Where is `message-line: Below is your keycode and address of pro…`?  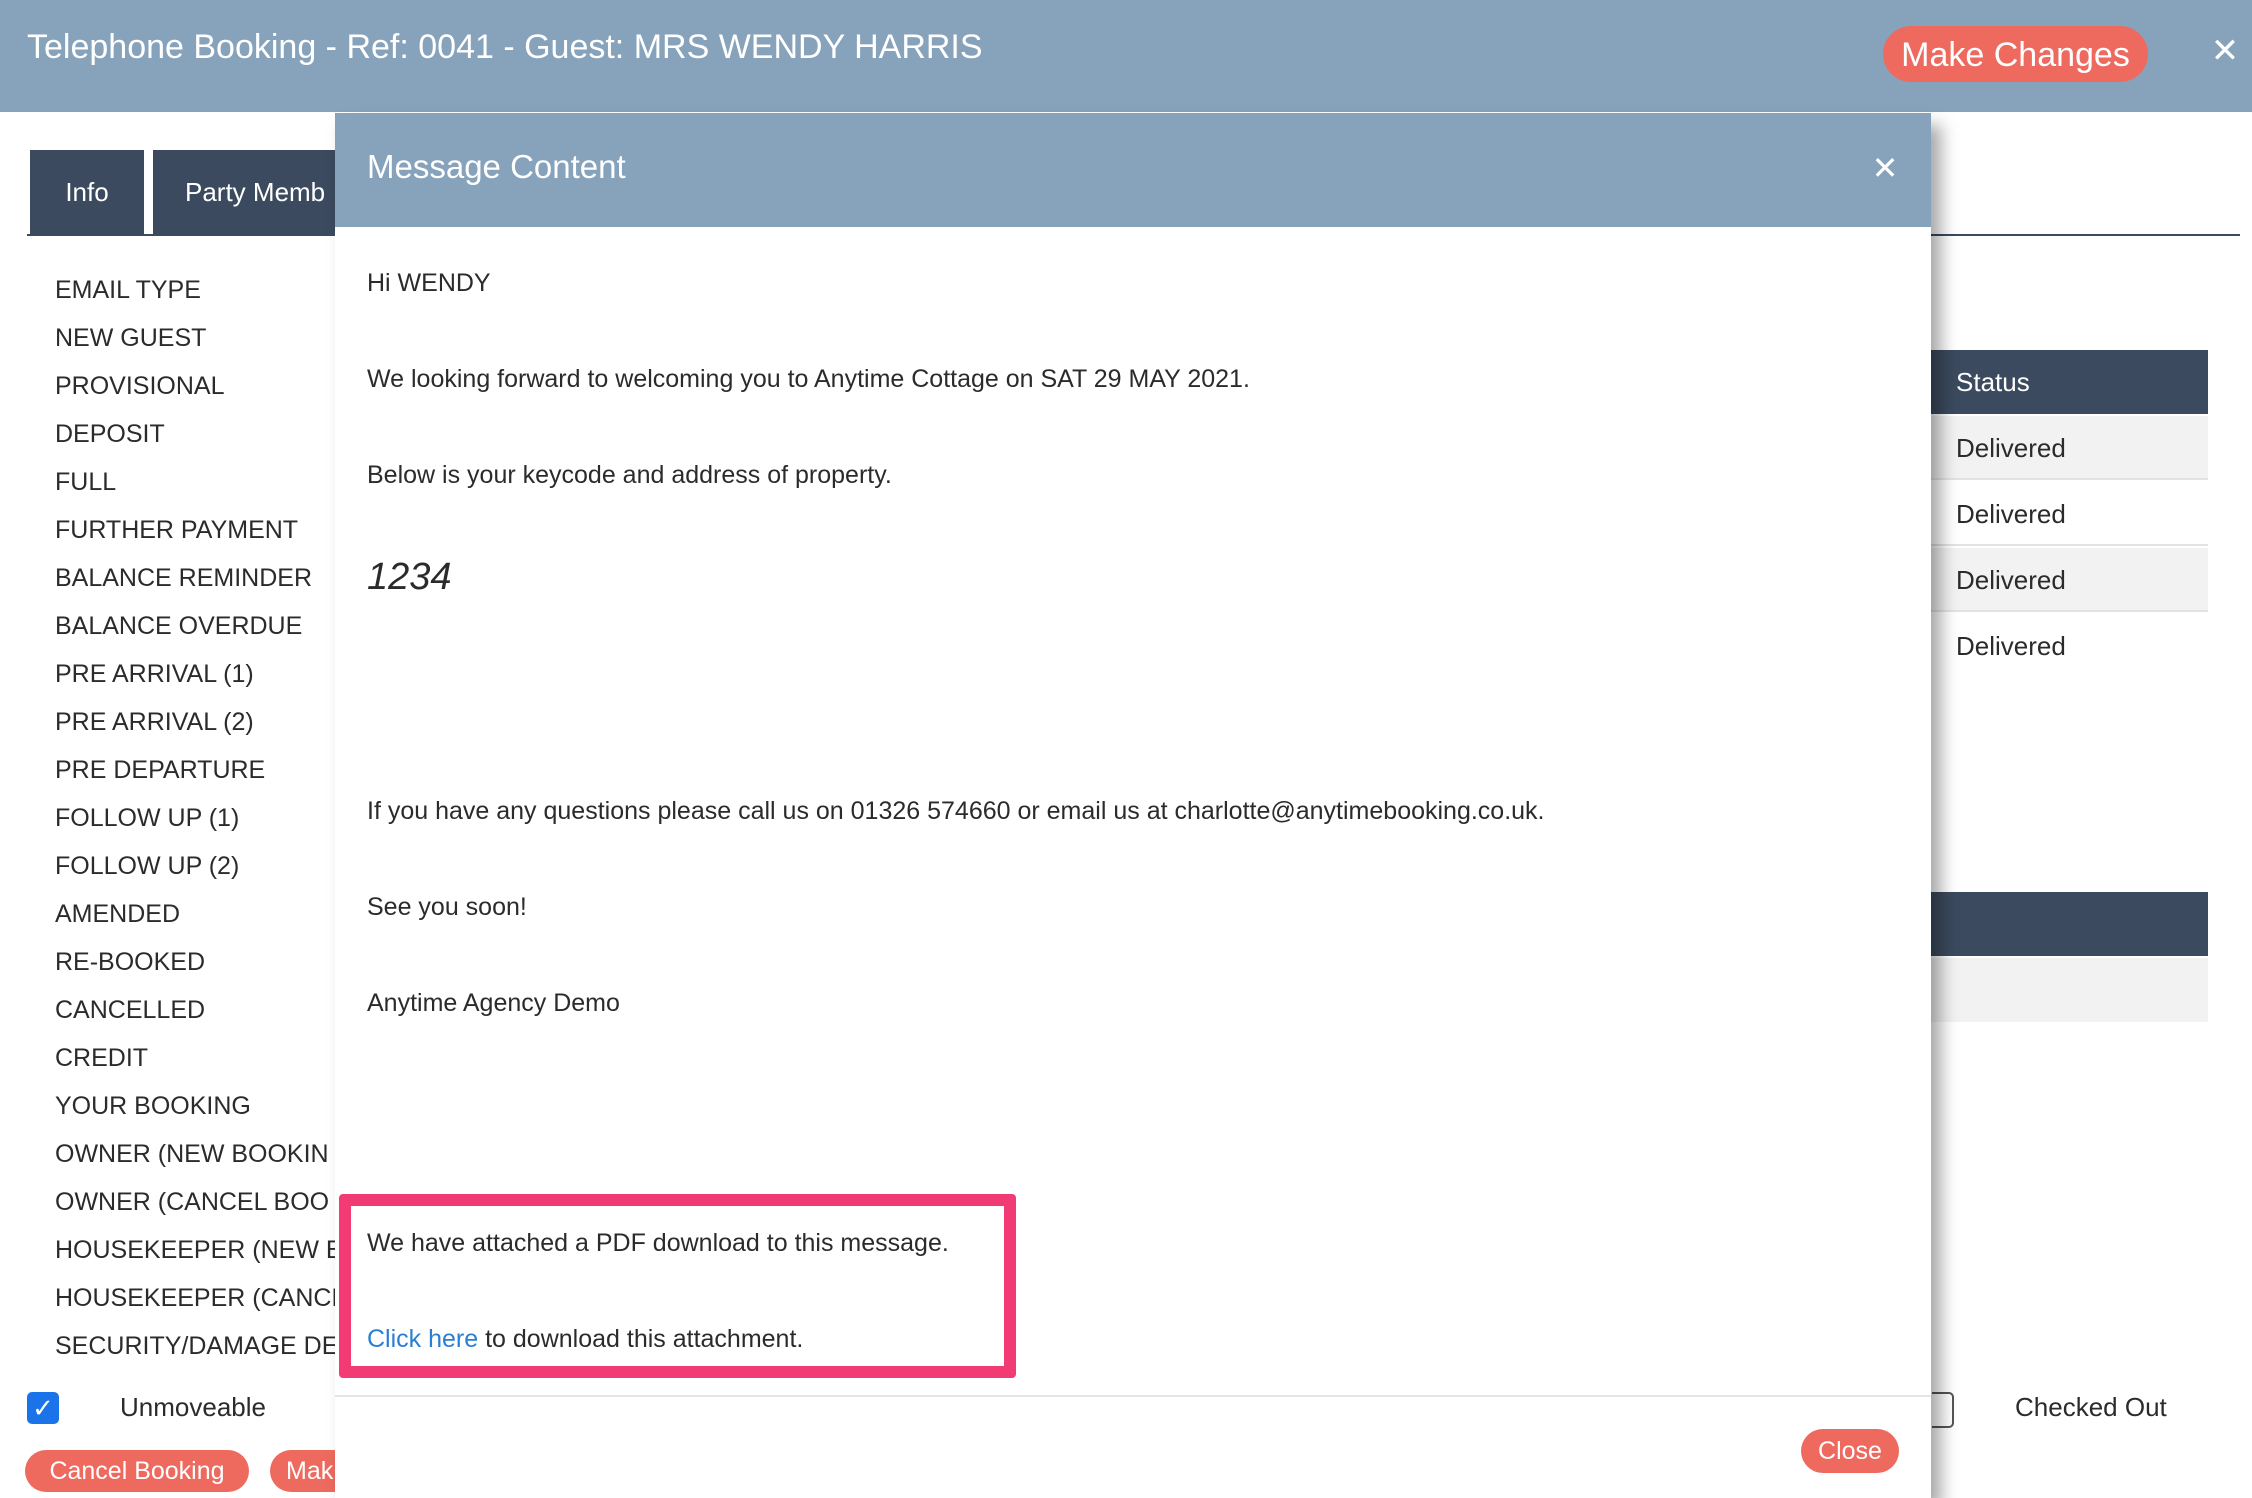
message-line: Below is your keycode and address of pro… is located at coordinates (629, 475).